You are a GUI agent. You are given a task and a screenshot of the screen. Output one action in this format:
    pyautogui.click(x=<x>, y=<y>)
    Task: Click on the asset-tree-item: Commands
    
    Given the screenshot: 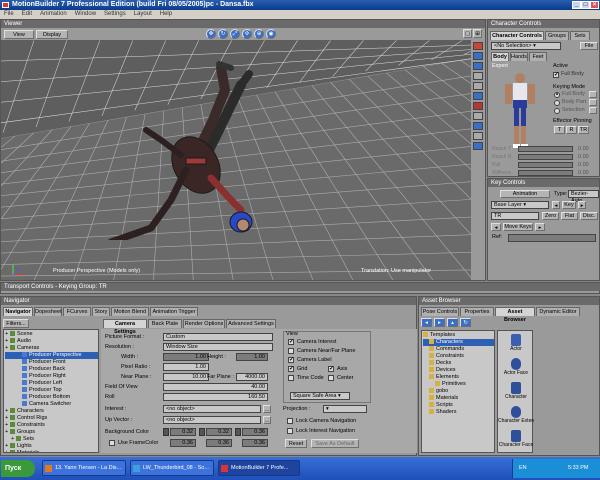 What is the action you would take?
    pyautogui.click(x=458, y=349)
    